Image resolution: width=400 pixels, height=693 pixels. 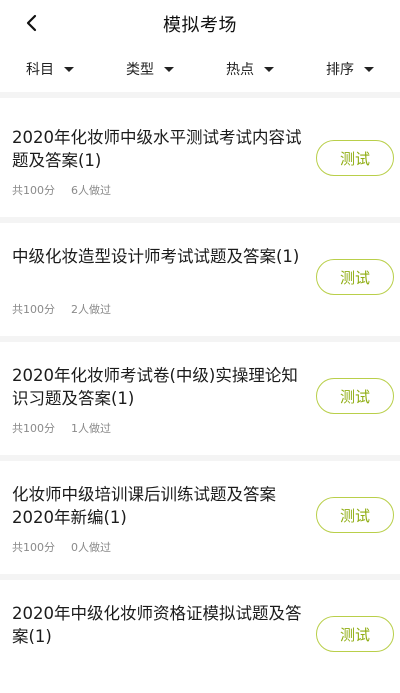 What do you see at coordinates (61, 547) in the screenshot?
I see `exam-meta: 共100分 0人做过` at bounding box center [61, 547].